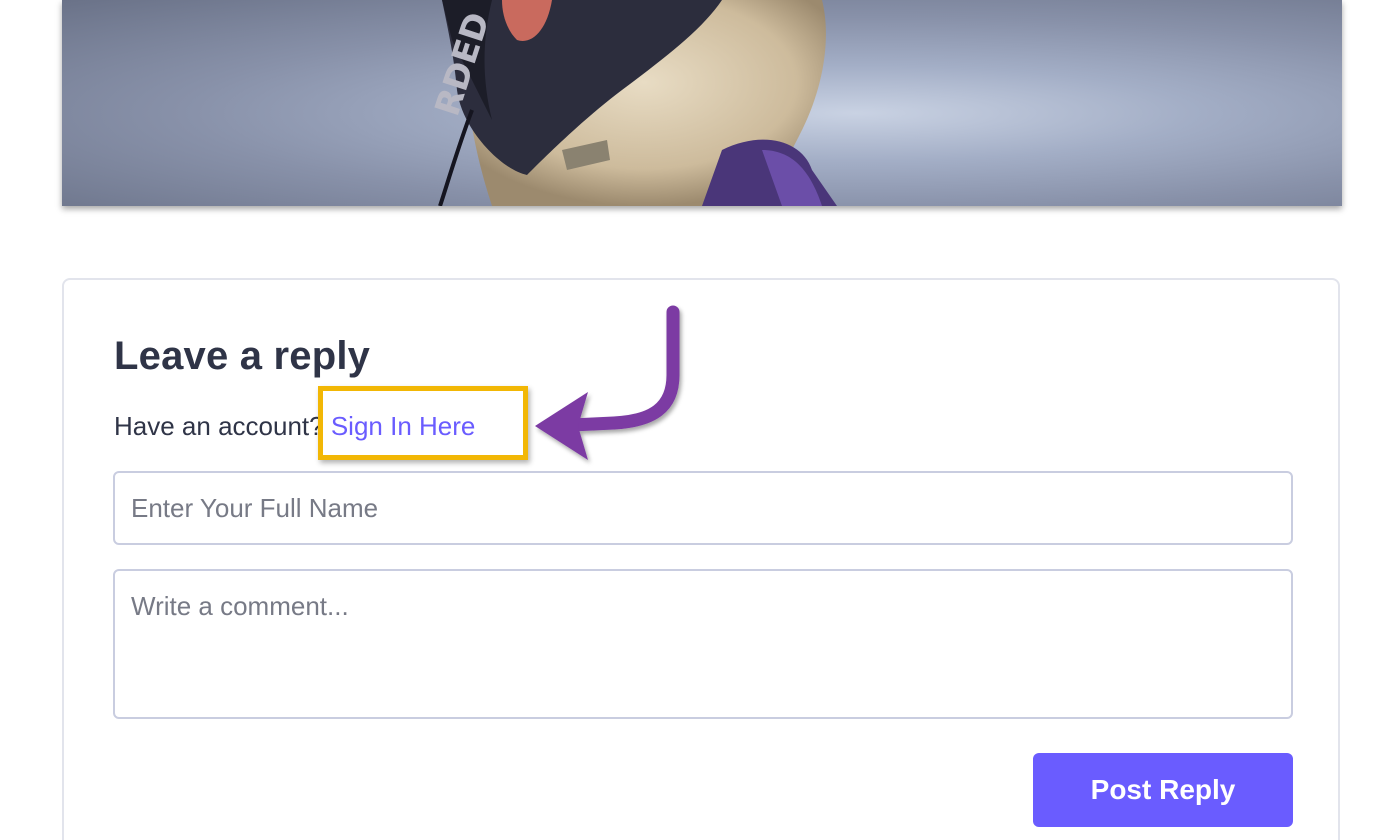  Describe the element at coordinates (632, 103) in the screenshot. I see `dog-photo-icon: RDED` at that location.